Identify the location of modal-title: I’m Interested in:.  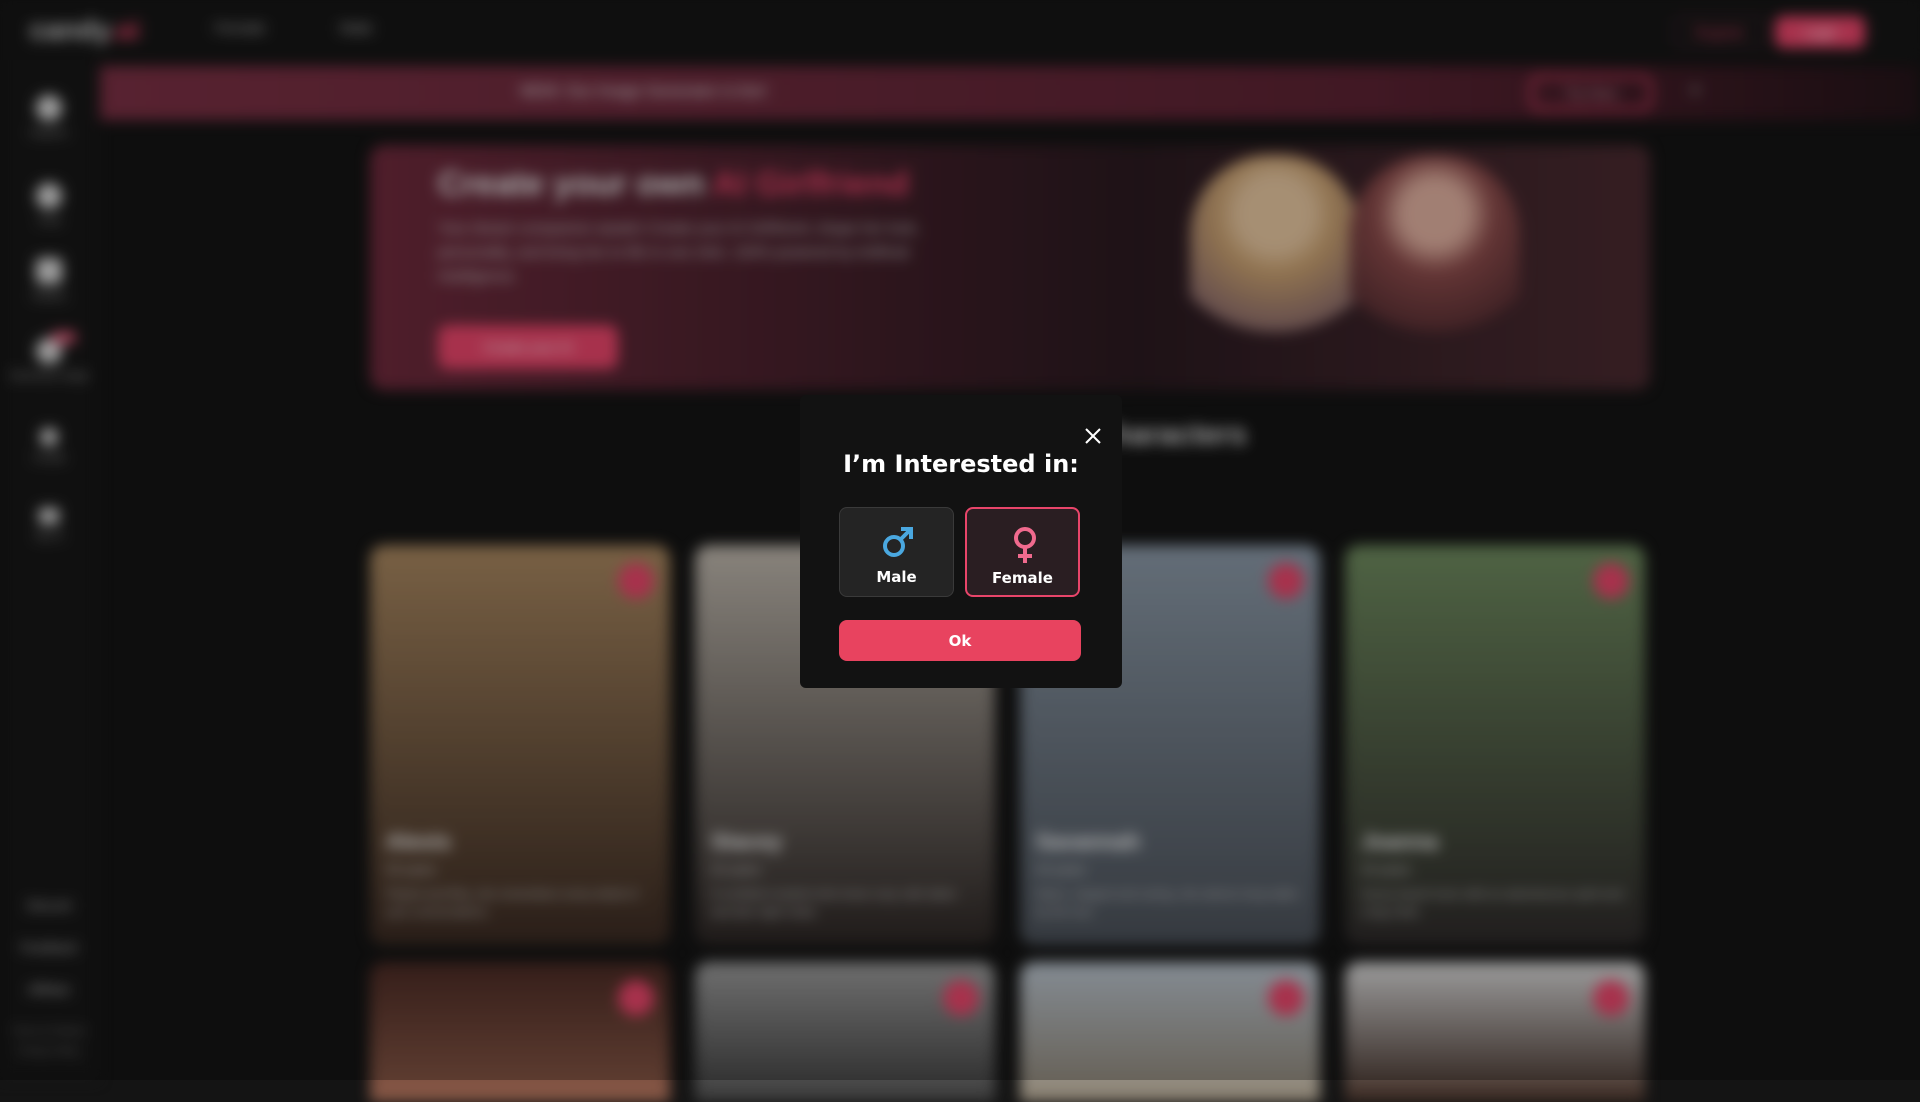
(961, 464).